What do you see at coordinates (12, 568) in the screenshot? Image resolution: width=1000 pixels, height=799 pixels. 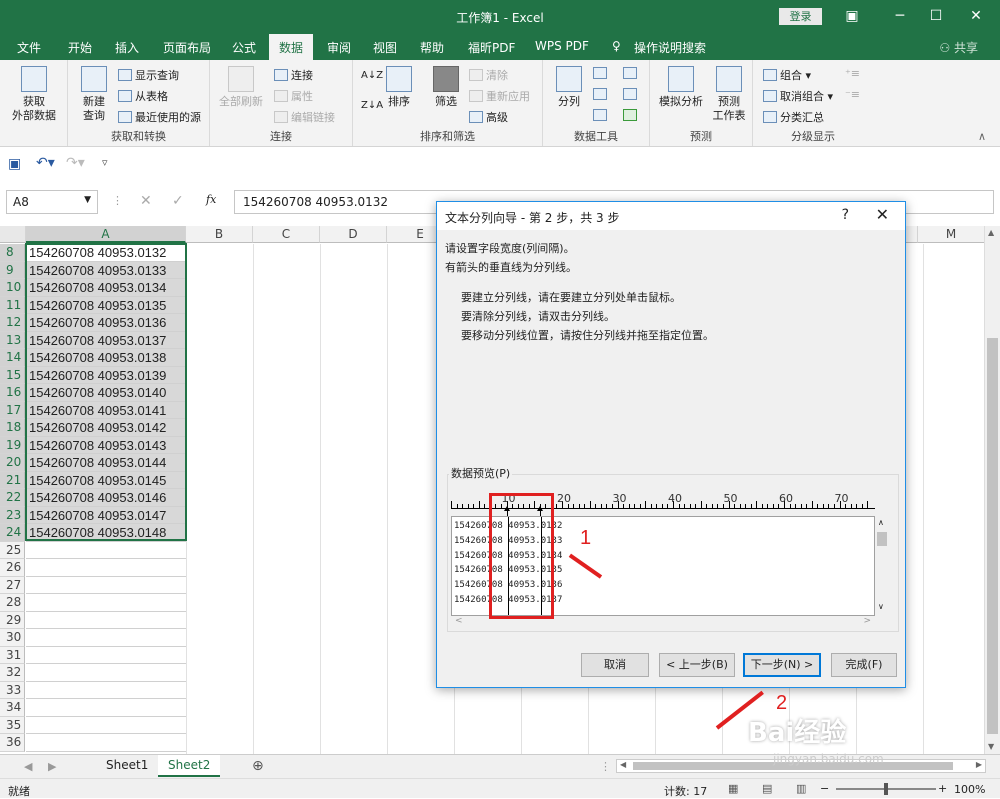 I see `row-header: 26` at bounding box center [12, 568].